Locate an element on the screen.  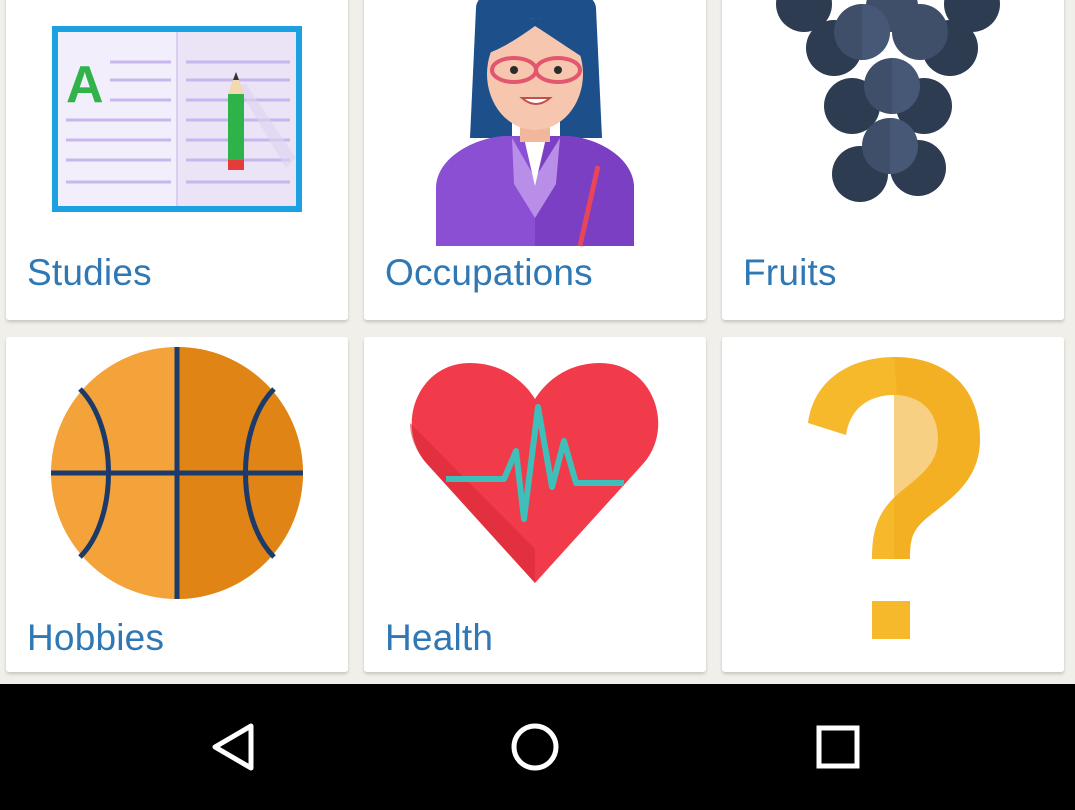
basketball-icon is located at coordinates (177, 473).